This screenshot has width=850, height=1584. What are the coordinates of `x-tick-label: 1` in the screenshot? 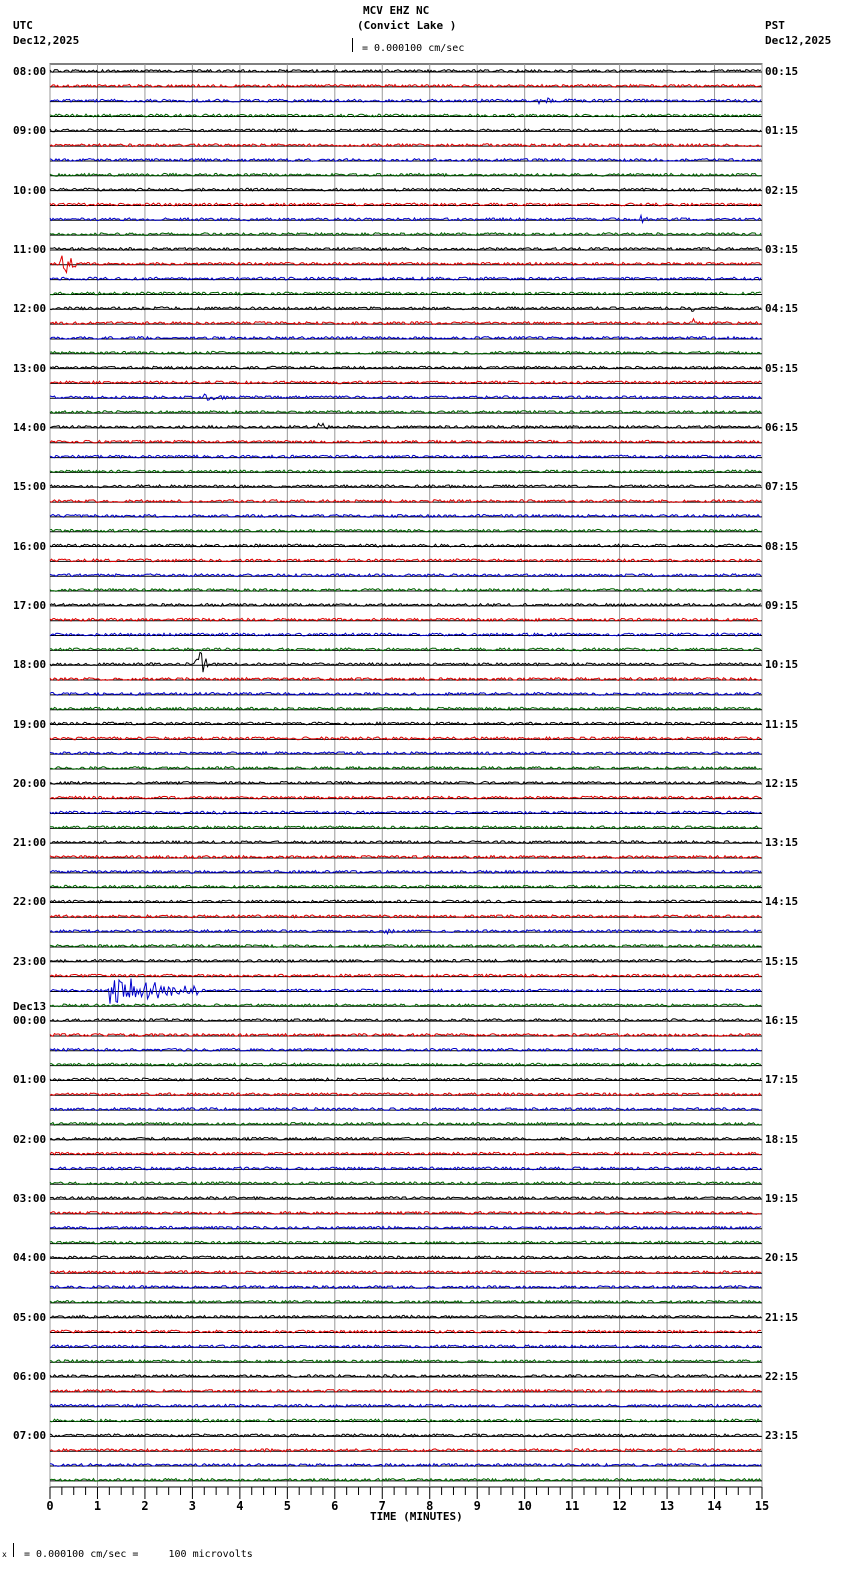 It's located at (97, 1506).